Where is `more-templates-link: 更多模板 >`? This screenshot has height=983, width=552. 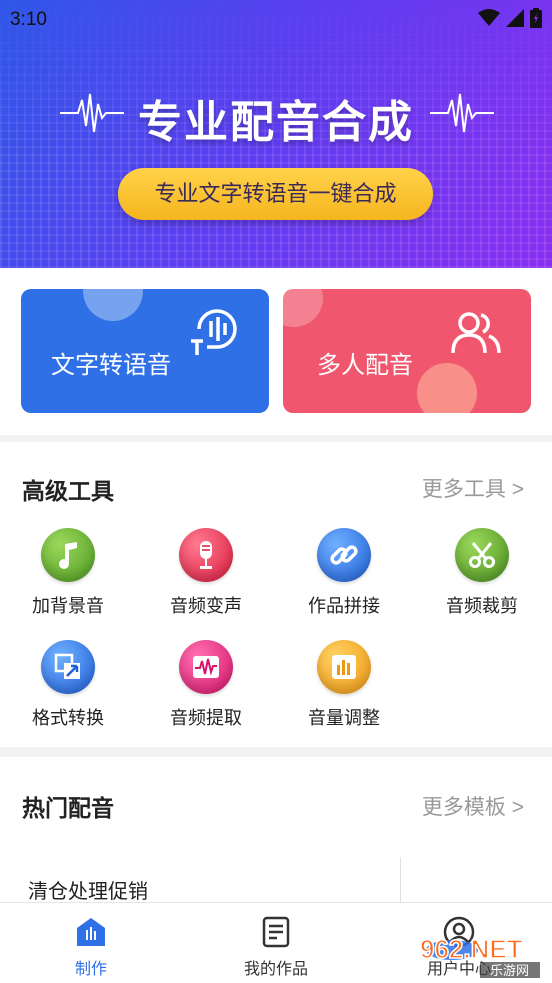
more-templates-link: 更多模板 > is located at coordinates (473, 806).